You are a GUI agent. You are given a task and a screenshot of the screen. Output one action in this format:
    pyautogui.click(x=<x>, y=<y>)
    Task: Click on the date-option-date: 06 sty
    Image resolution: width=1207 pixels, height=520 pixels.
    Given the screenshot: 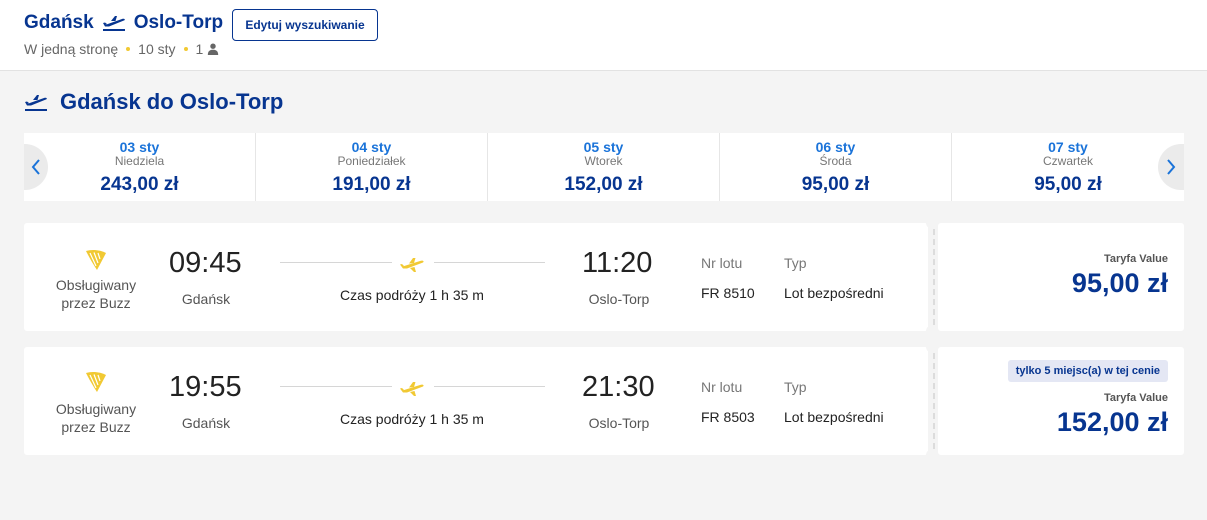 What is the action you would take?
    pyautogui.click(x=835, y=147)
    